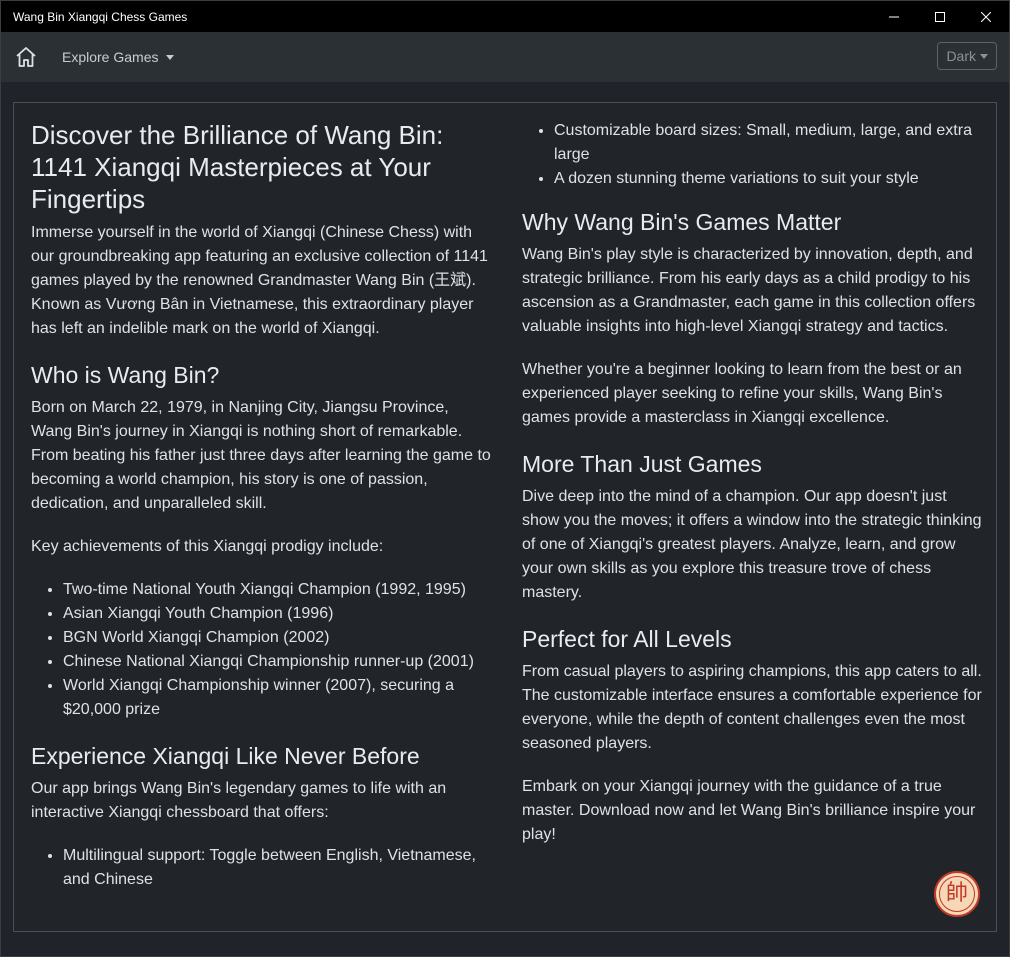 This screenshot has height=957, width=1010. I want to click on minimize-button, so click(894, 16).